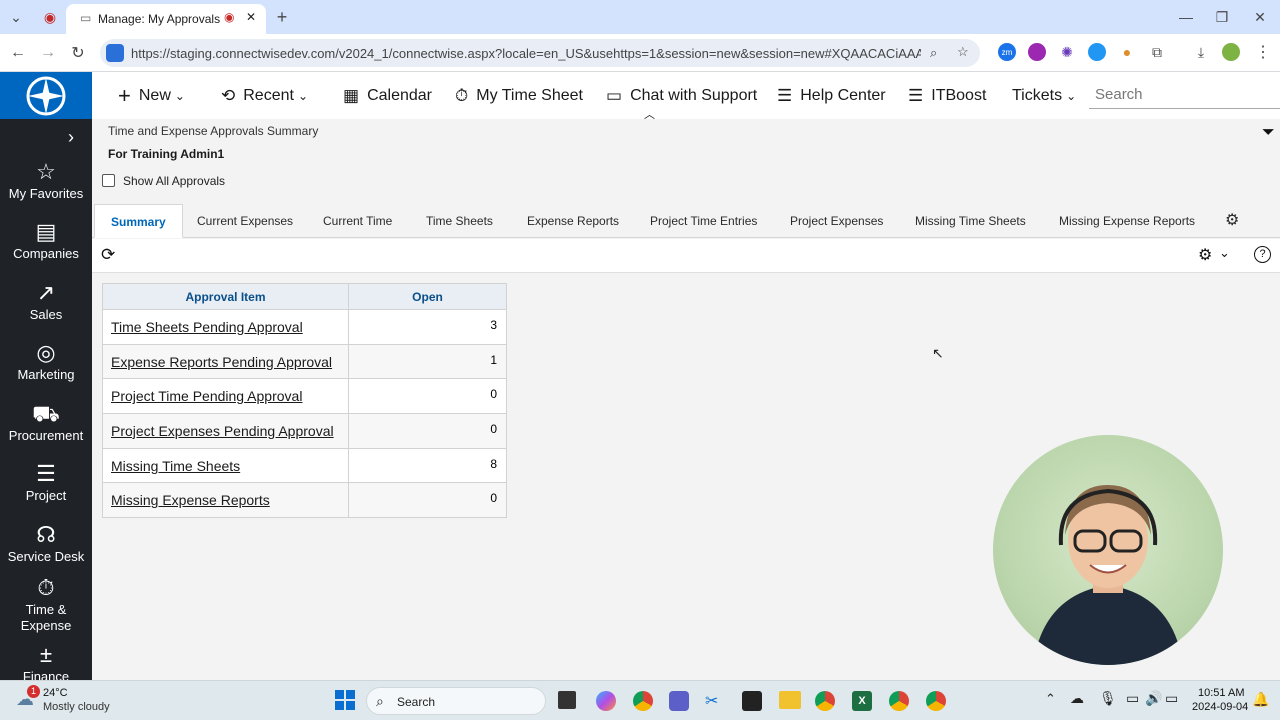  I want to click on onedrive-icon: ☁, so click(1077, 698).